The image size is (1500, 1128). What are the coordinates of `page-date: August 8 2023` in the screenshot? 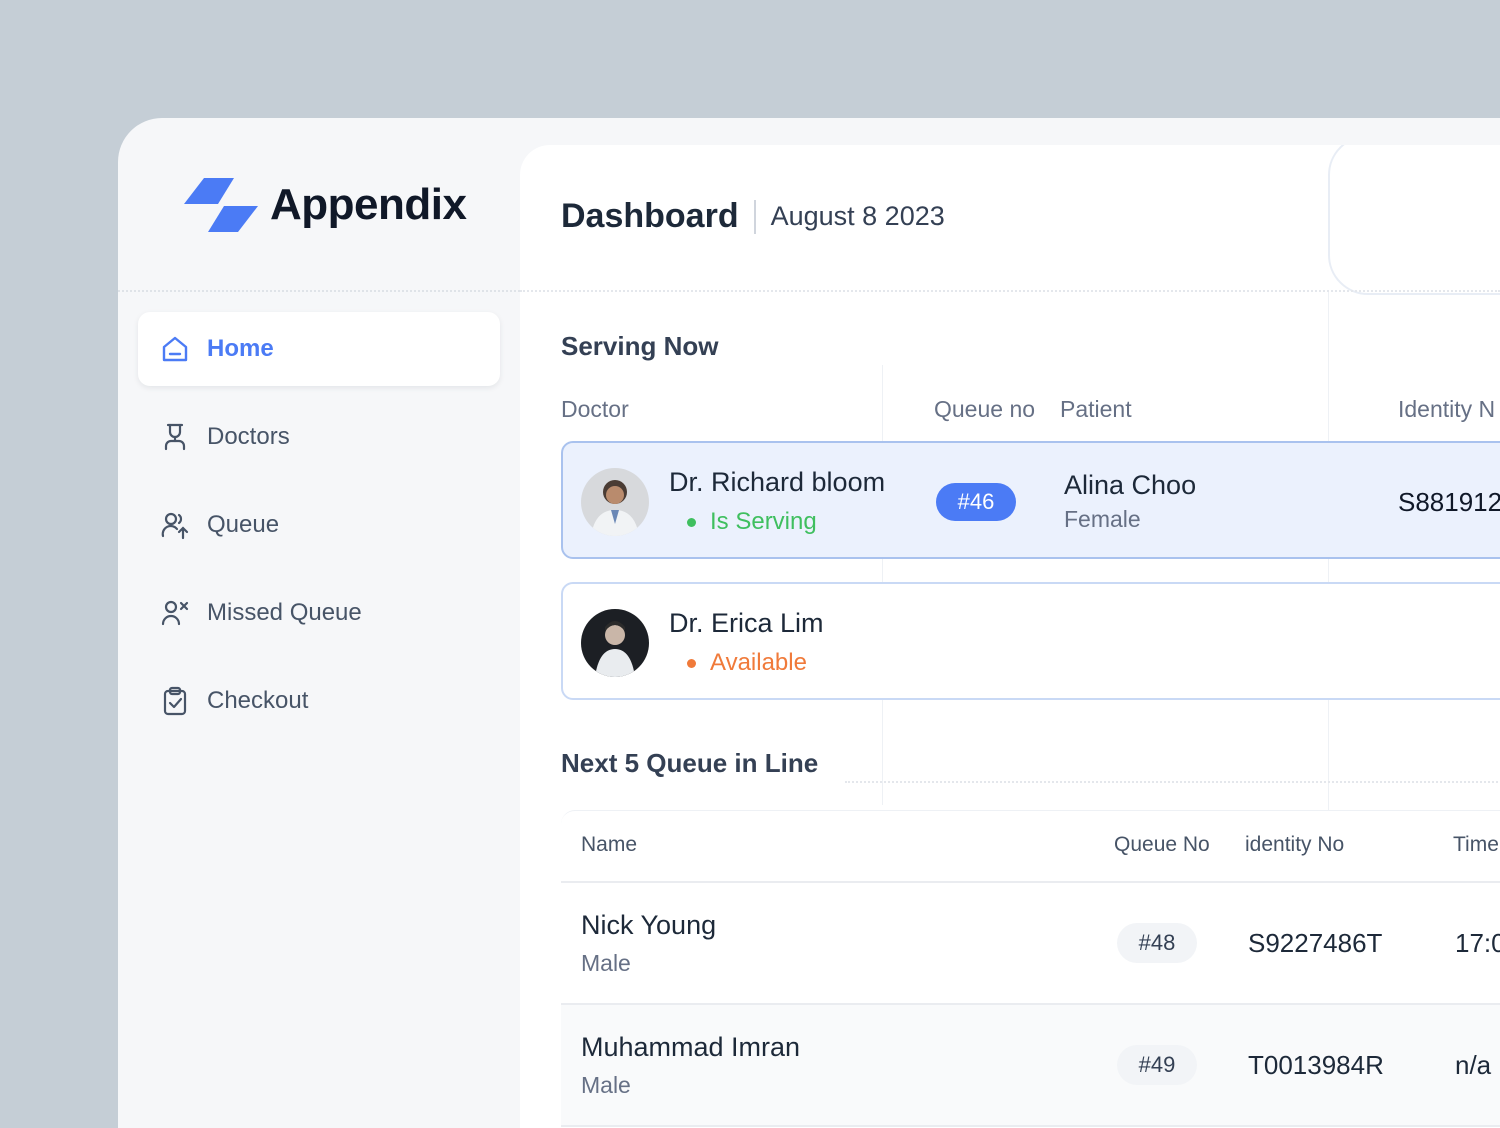 It's located at (857, 216).